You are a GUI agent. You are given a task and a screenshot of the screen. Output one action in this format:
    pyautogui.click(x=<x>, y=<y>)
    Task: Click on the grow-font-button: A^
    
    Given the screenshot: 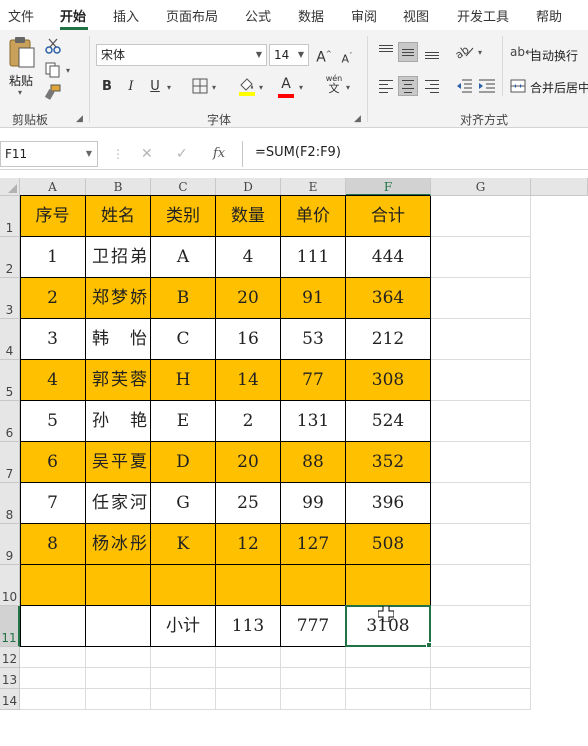 What is the action you would take?
    pyautogui.click(x=324, y=56)
    